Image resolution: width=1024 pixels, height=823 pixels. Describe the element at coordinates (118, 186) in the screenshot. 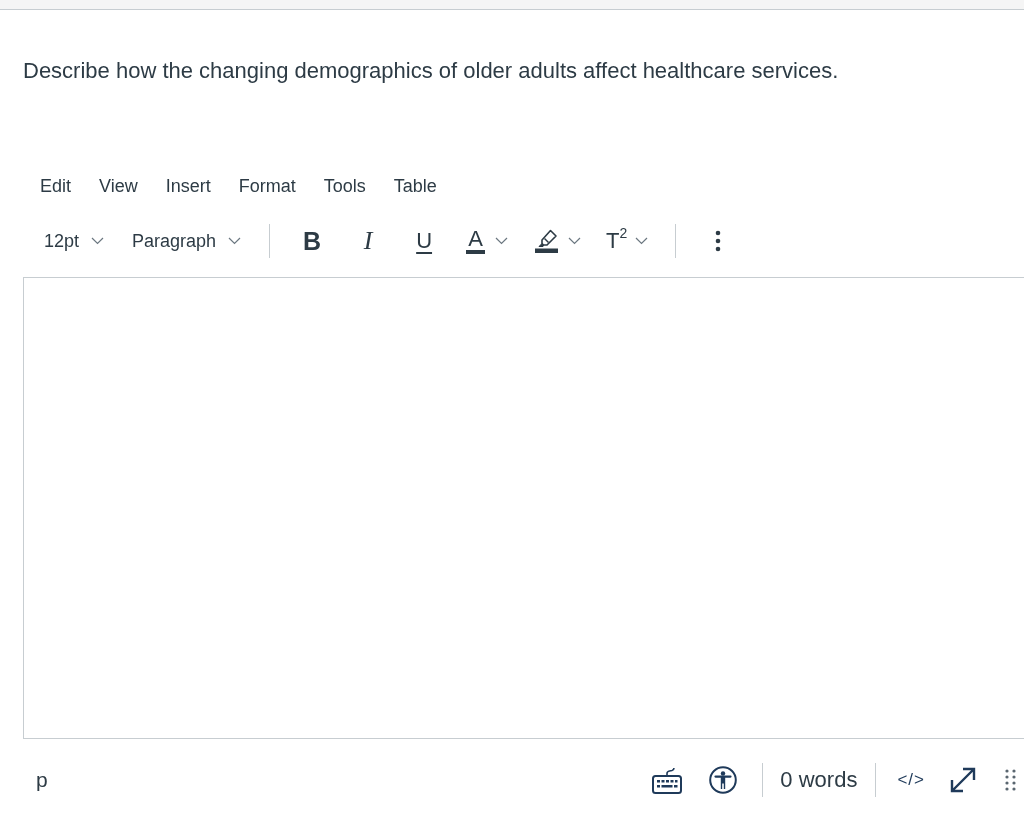

I see `menu-item: View` at that location.